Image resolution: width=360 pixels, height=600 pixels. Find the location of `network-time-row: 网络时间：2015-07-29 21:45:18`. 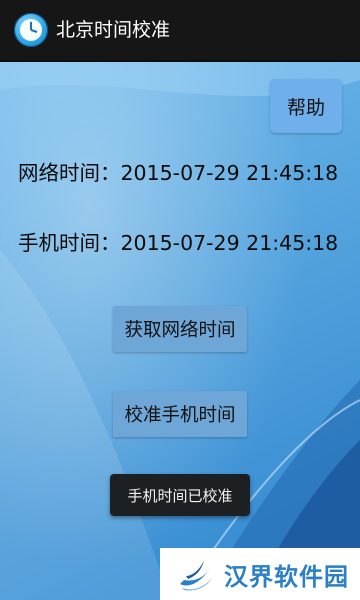

network-time-row: 网络时间：2015-07-29 21:45:18 is located at coordinates (178, 173).